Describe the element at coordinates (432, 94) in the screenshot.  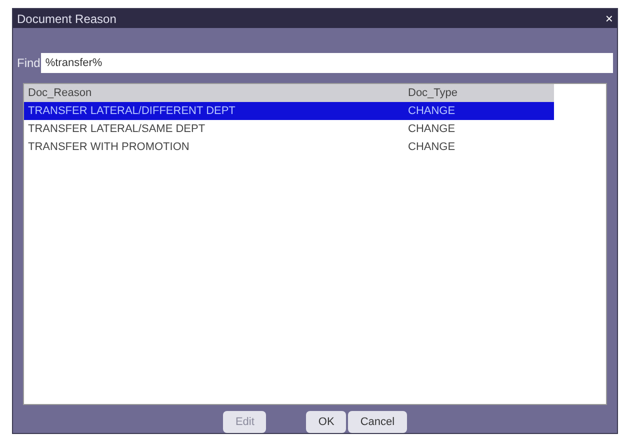
I see `column-header: Doc_Type` at that location.